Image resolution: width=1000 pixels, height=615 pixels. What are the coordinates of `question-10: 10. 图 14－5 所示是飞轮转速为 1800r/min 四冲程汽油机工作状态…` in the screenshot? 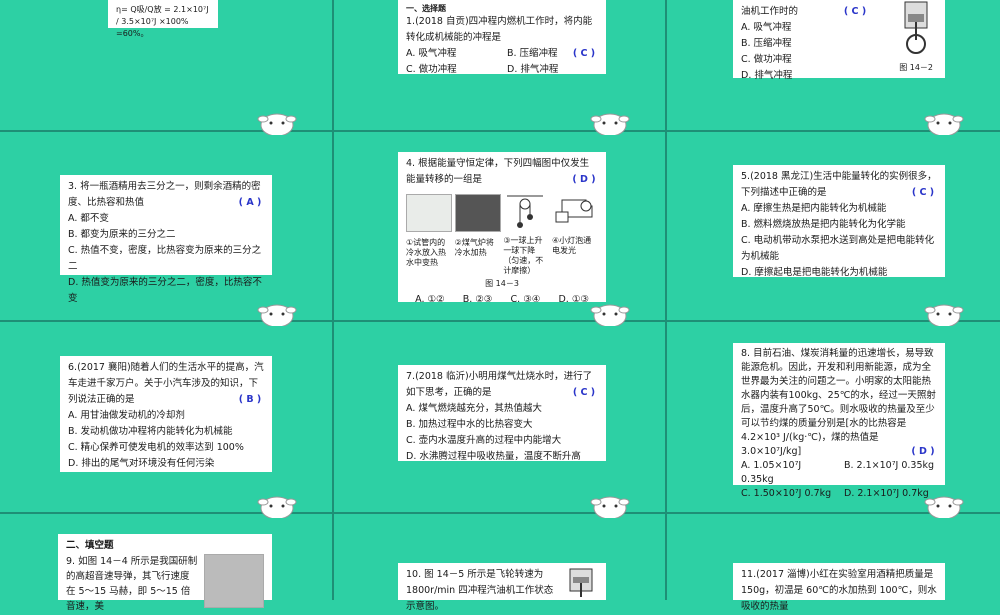 It's located at (480, 590).